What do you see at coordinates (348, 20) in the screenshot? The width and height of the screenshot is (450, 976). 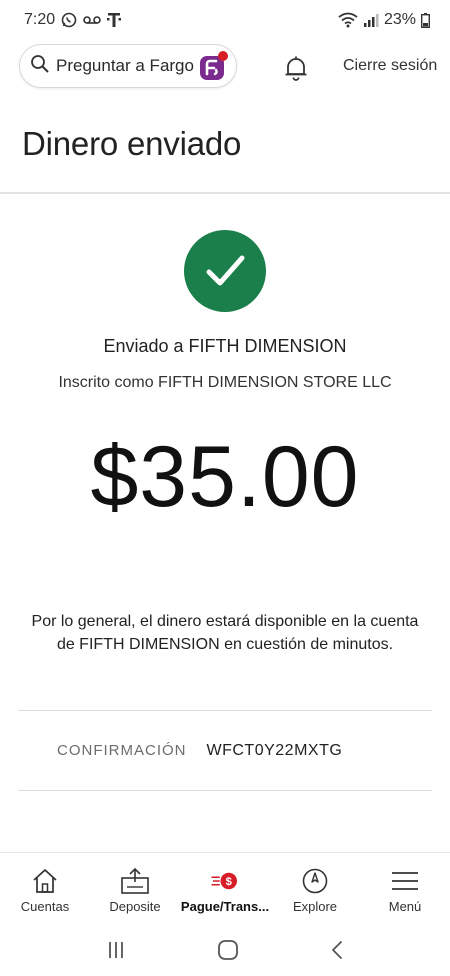 I see `wifi-icon` at bounding box center [348, 20].